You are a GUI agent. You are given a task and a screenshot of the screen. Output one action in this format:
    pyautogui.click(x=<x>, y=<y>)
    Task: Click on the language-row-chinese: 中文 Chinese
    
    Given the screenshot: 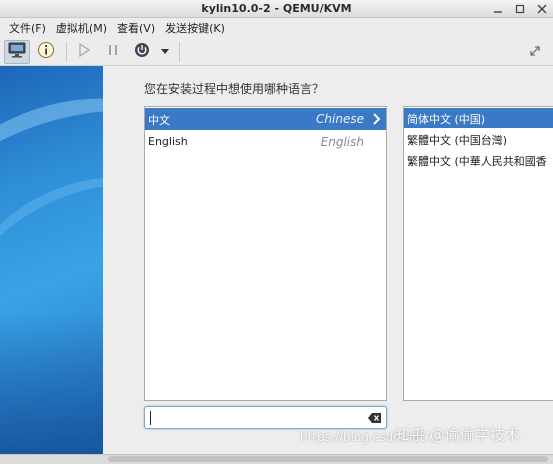 What is the action you would take?
    pyautogui.click(x=265, y=119)
    